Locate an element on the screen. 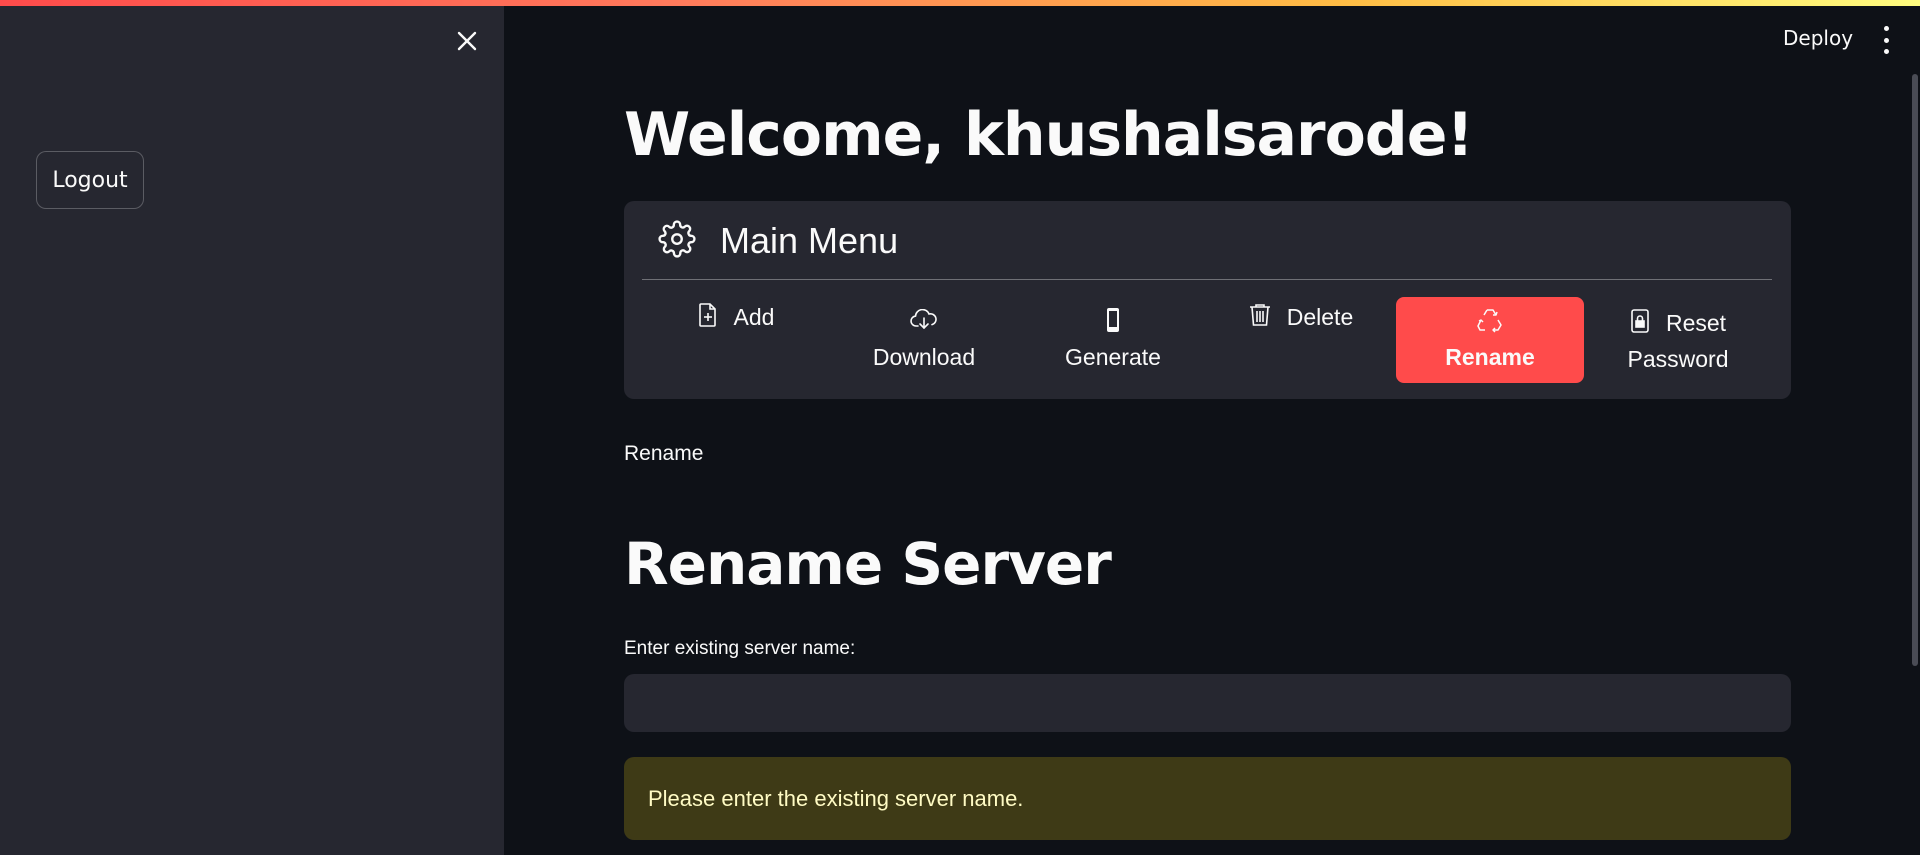 This screenshot has height=855, width=1920. file-plus-icon is located at coordinates (708, 319).